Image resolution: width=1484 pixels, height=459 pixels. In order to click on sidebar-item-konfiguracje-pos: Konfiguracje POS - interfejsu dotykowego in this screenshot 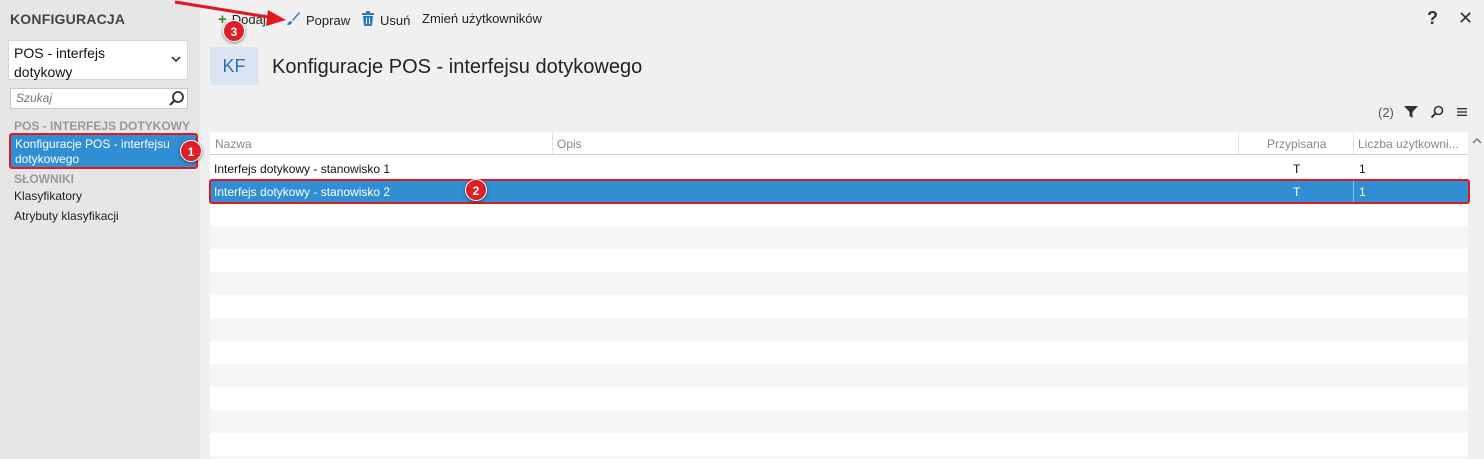, I will do `click(103, 151)`.